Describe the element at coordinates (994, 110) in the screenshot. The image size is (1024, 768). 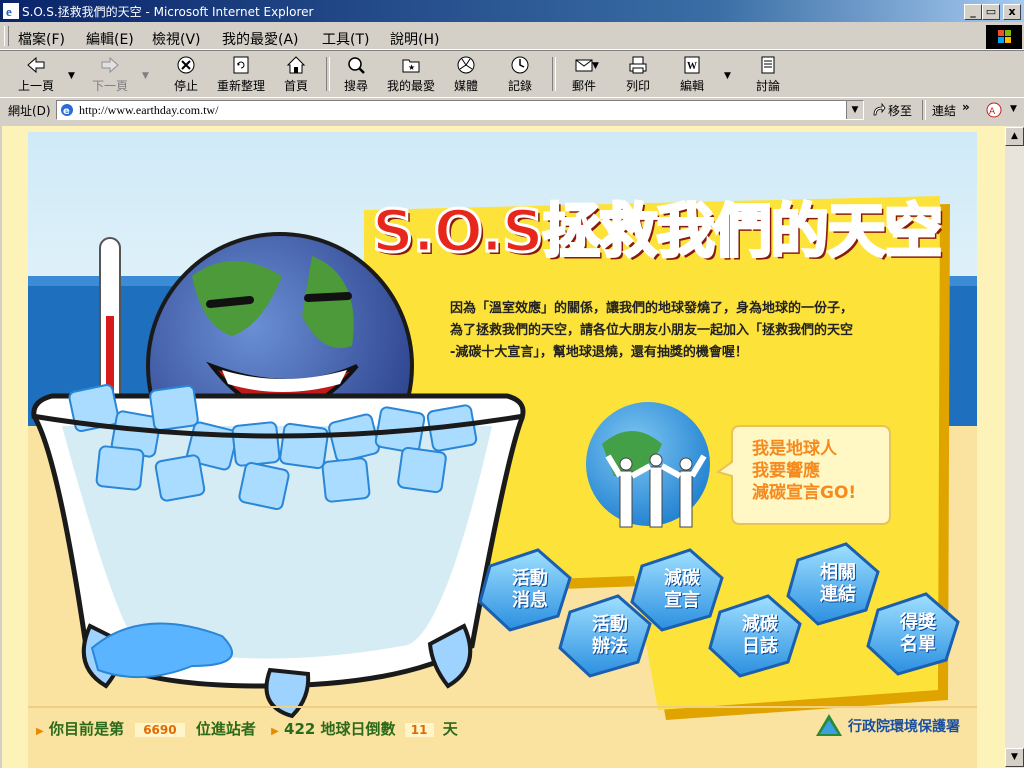
I see `translate-icon: A` at that location.